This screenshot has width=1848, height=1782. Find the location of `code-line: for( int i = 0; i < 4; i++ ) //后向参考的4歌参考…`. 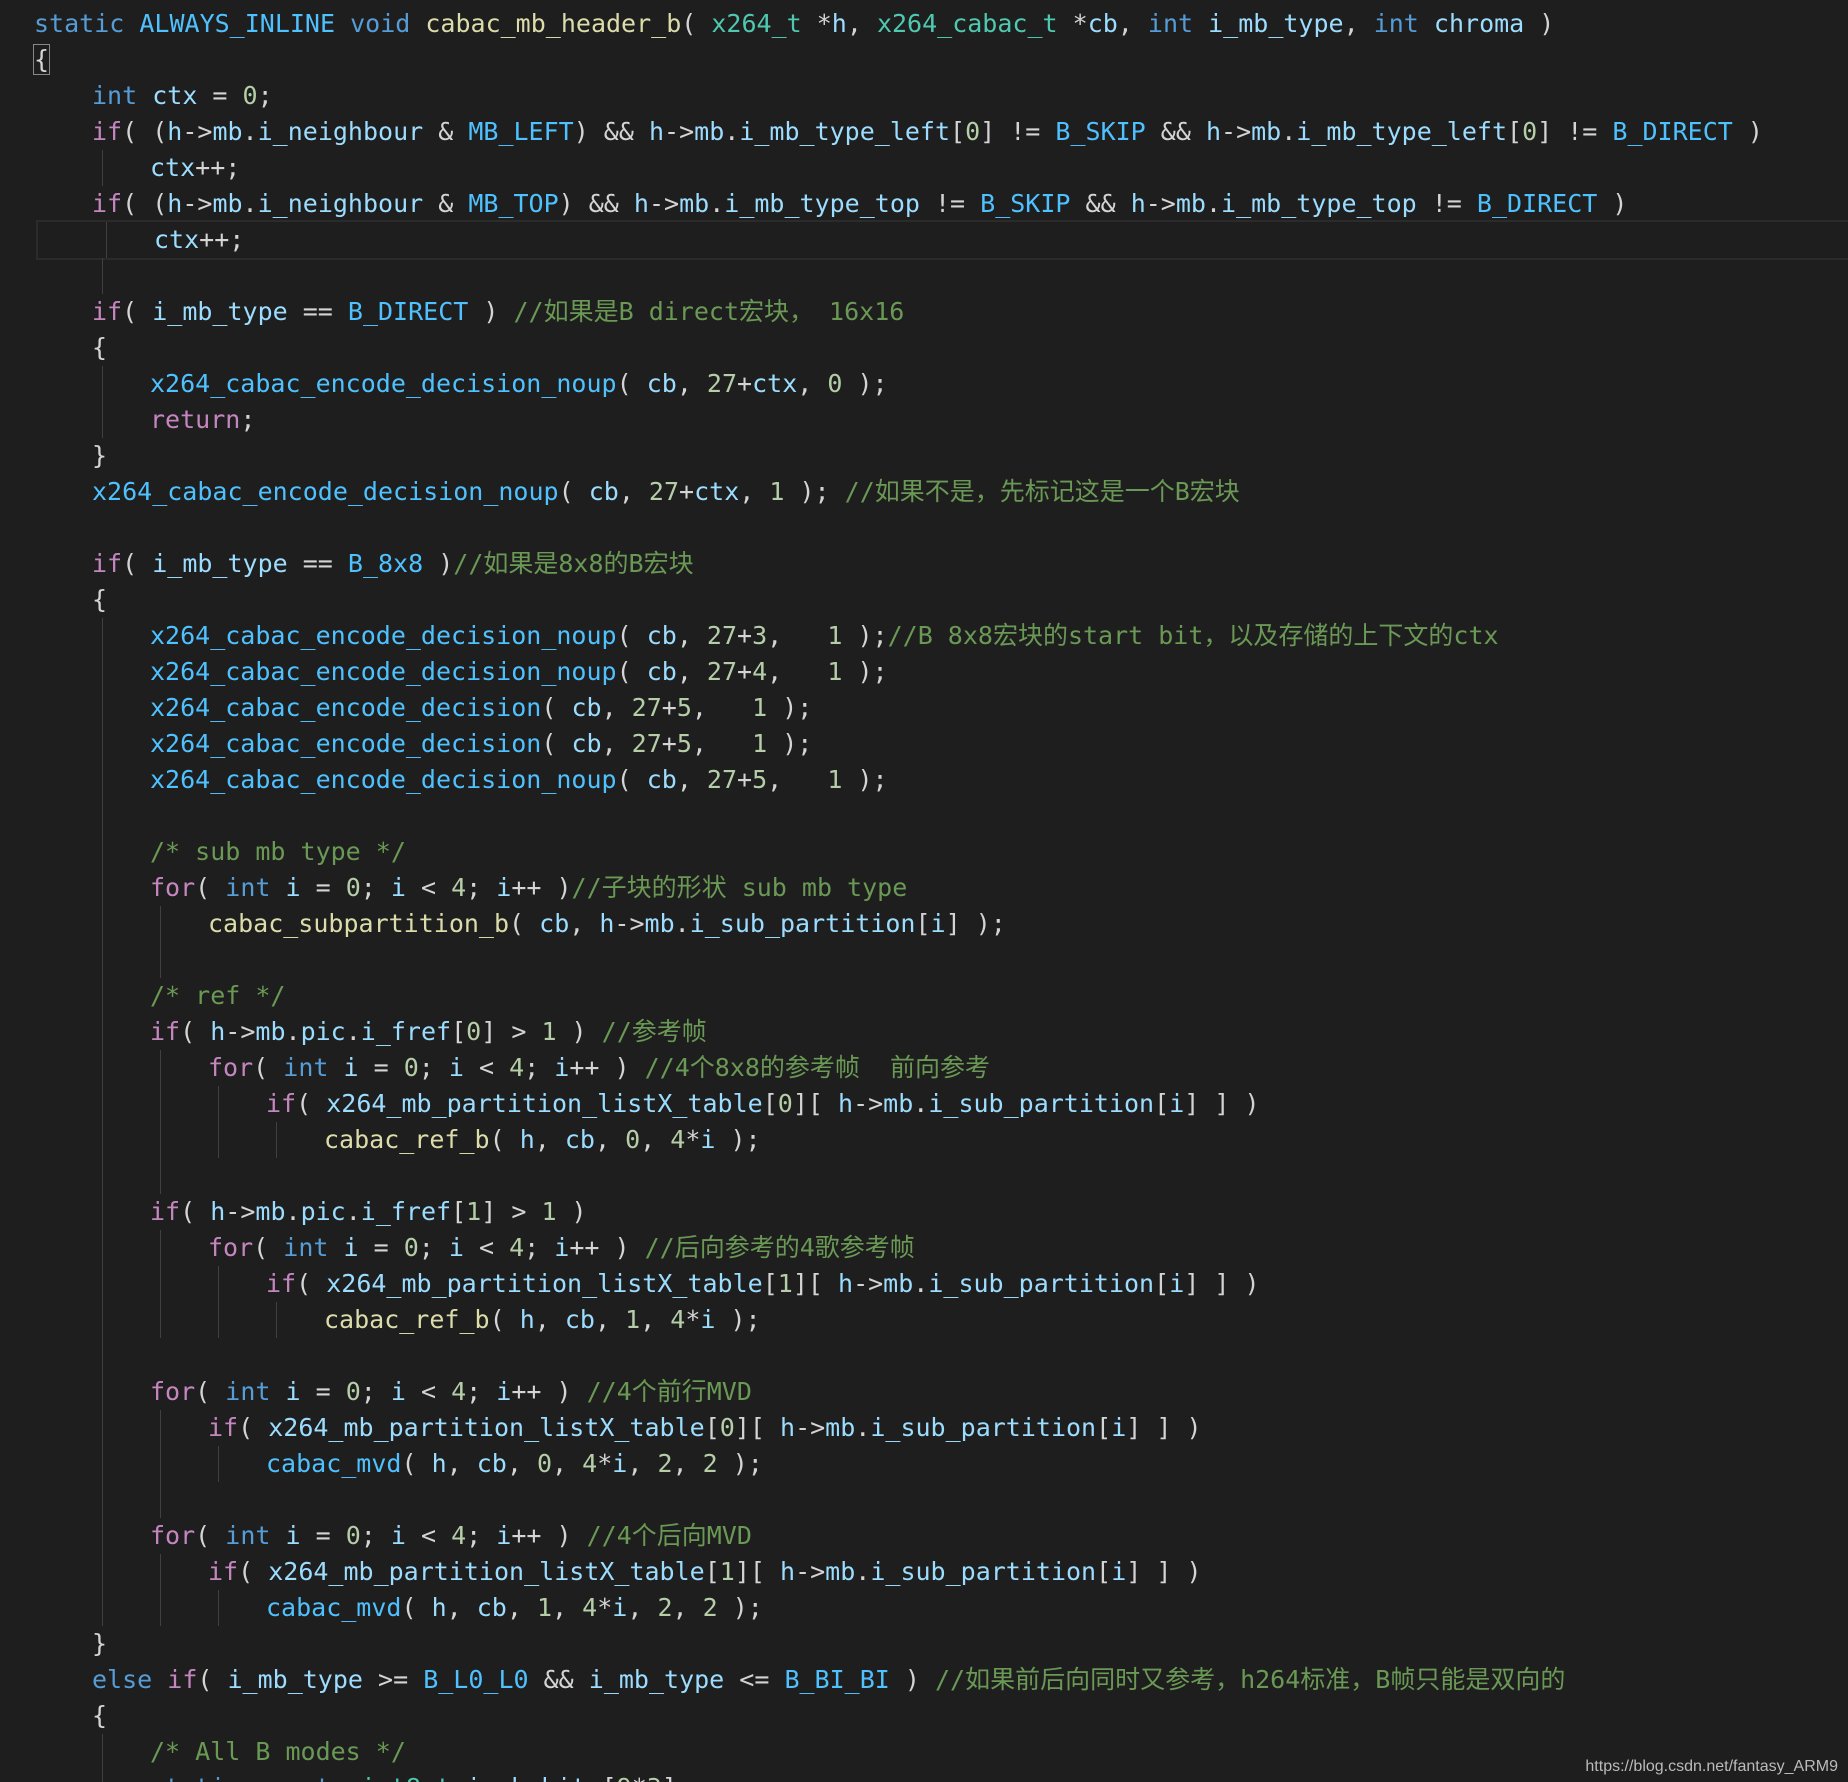

code-line: for( int i = 0; i < 4; i++ ) //后向参考的4歌参考… is located at coordinates (941, 1248).